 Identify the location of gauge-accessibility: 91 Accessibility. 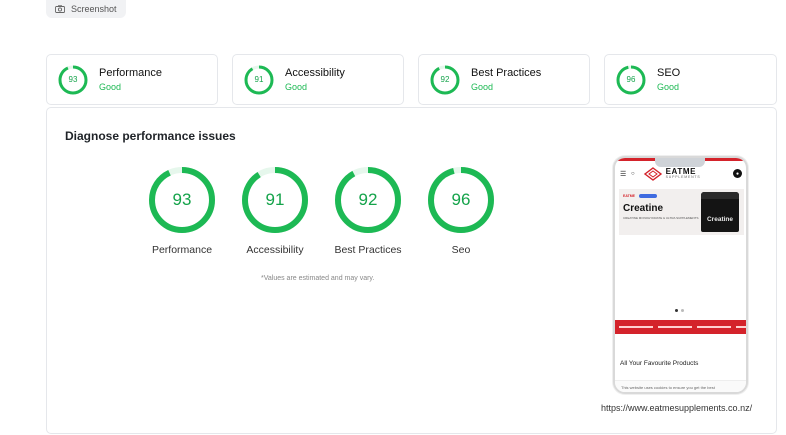
(275, 210).